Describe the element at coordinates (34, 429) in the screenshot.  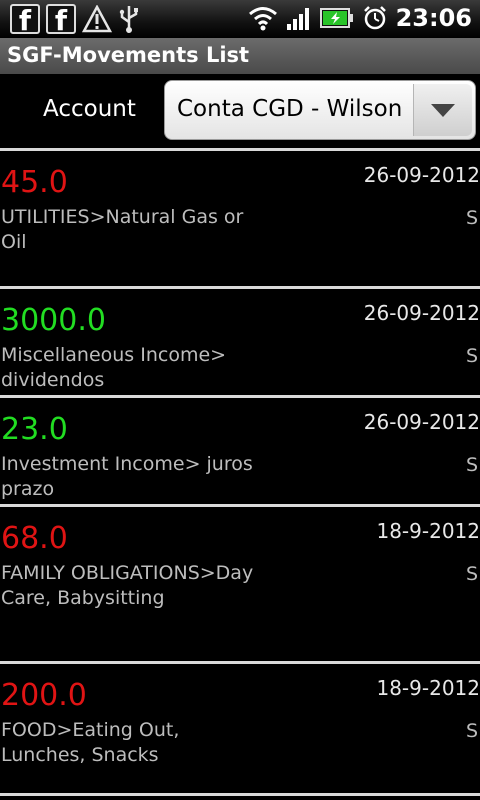
I see `movement-amount: 23.0` at that location.